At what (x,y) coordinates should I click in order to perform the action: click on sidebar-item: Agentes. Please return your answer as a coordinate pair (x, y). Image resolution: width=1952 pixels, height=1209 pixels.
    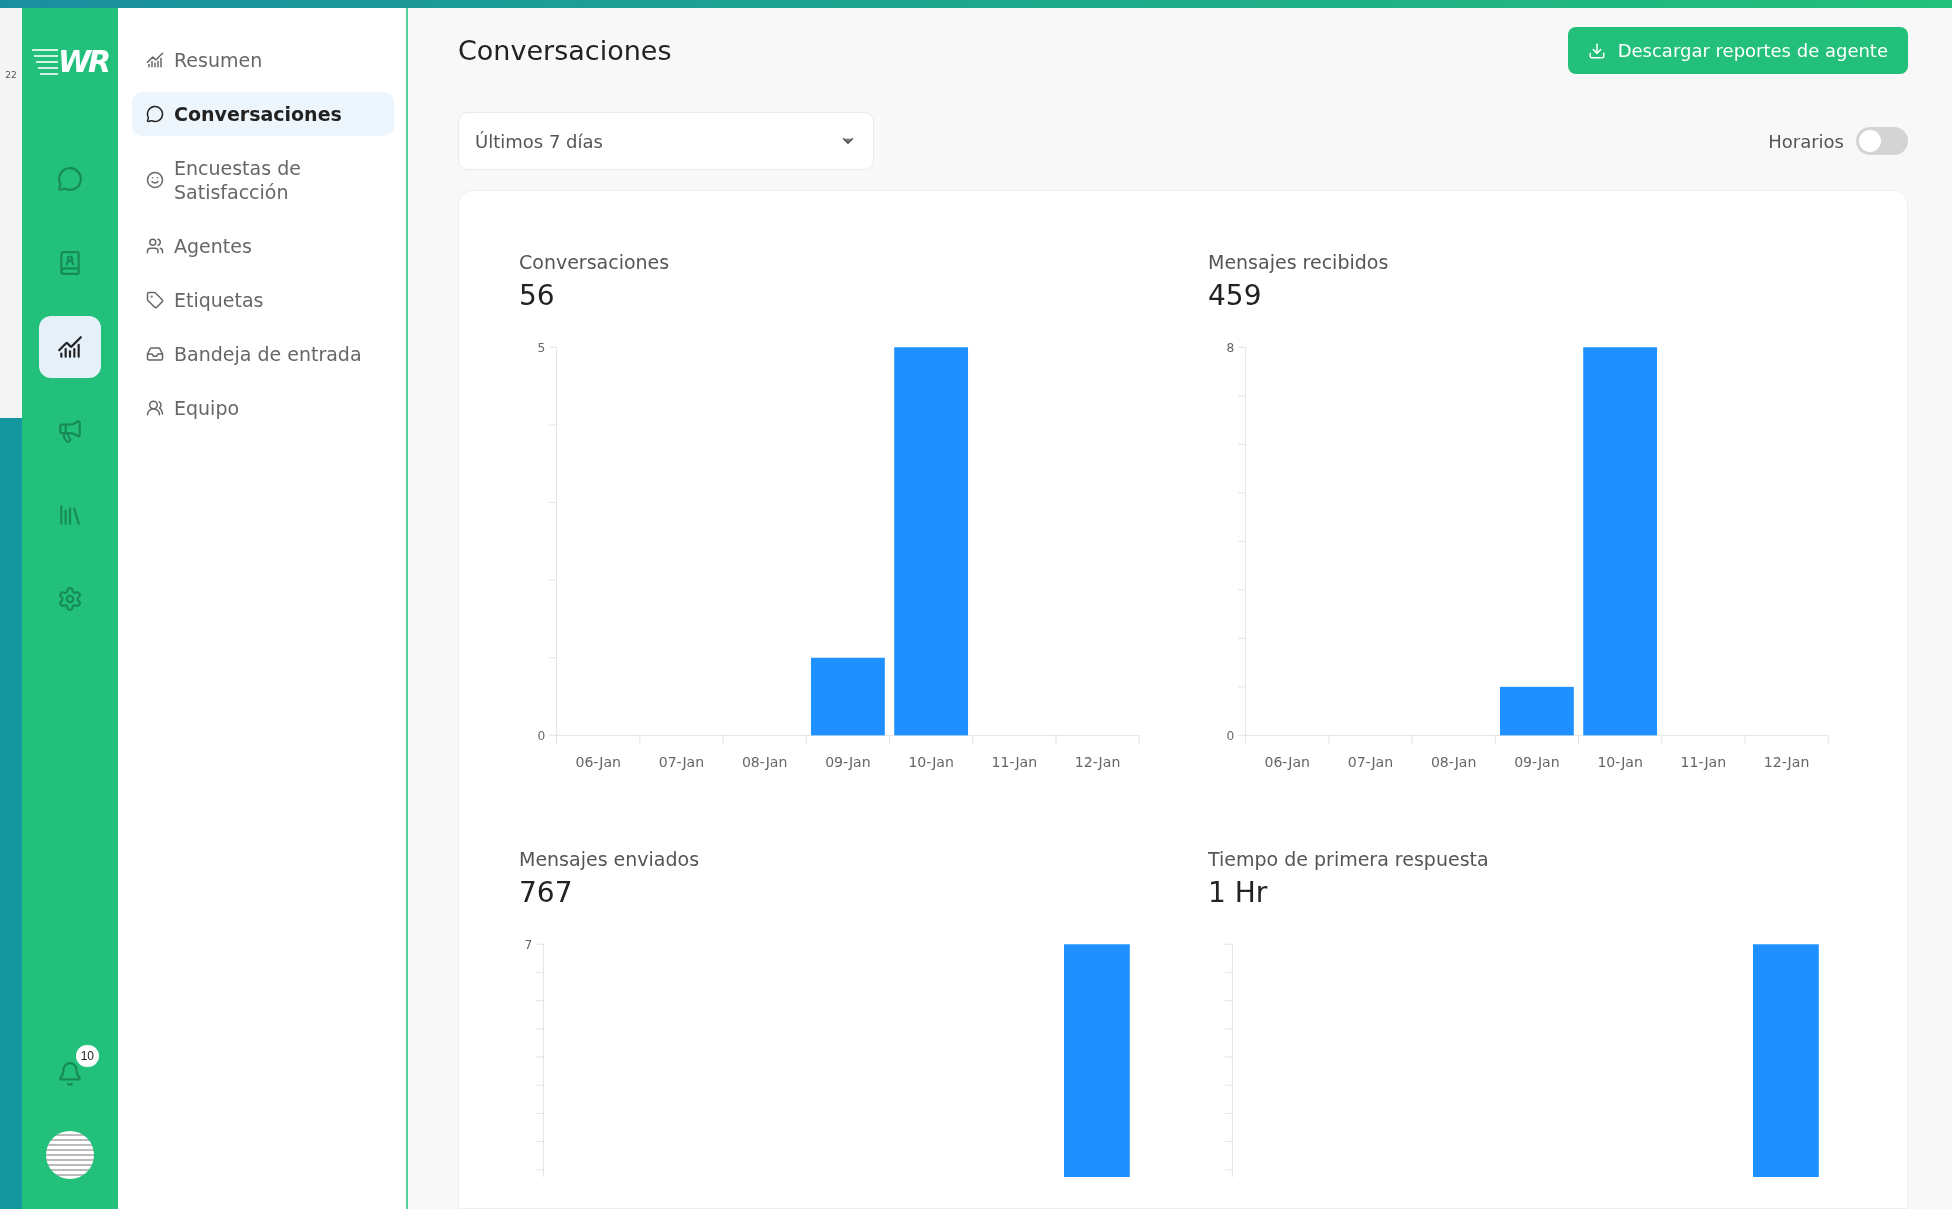
    Looking at the image, I should click on (263, 246).